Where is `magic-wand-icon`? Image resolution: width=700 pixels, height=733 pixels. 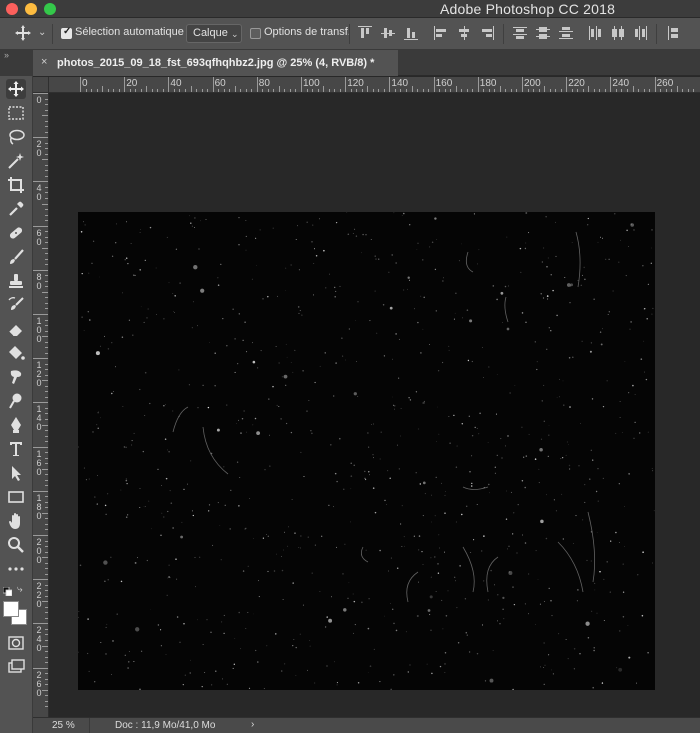 magic-wand-icon is located at coordinates (16, 161).